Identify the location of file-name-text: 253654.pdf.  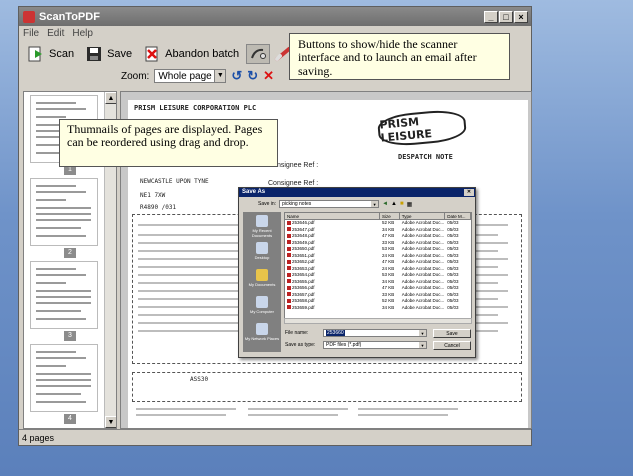
(303, 274).